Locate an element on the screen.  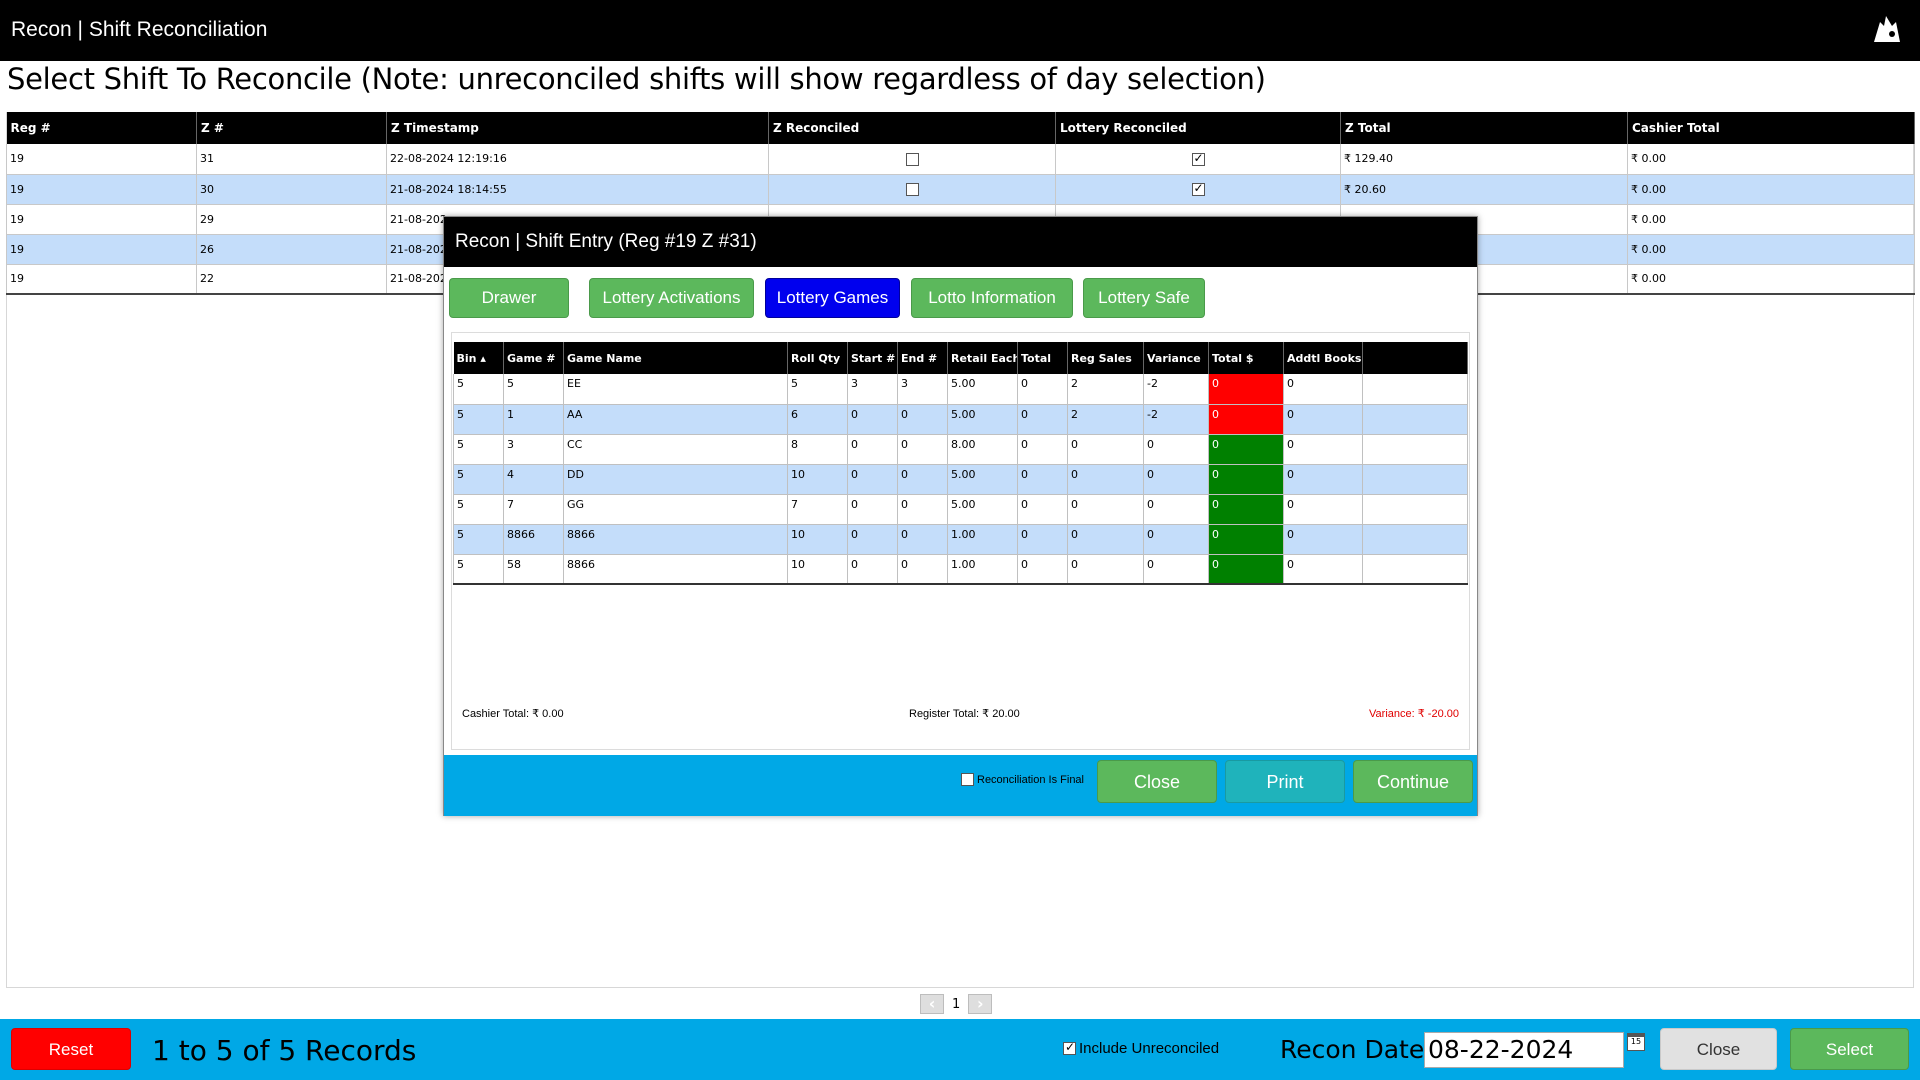
reset-button: Reset is located at coordinates (71, 1049).